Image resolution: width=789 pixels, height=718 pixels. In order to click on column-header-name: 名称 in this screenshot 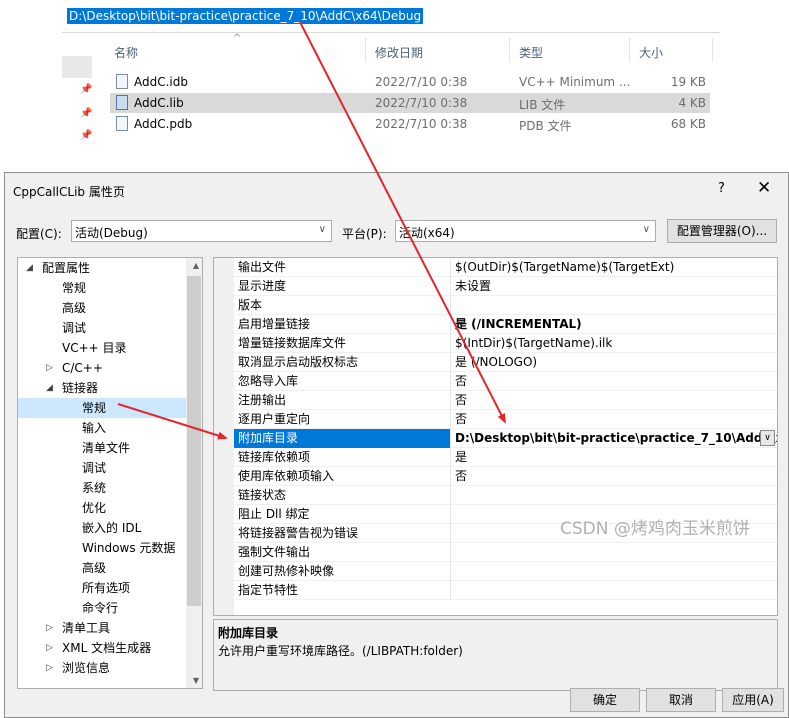, I will do `click(126, 52)`.